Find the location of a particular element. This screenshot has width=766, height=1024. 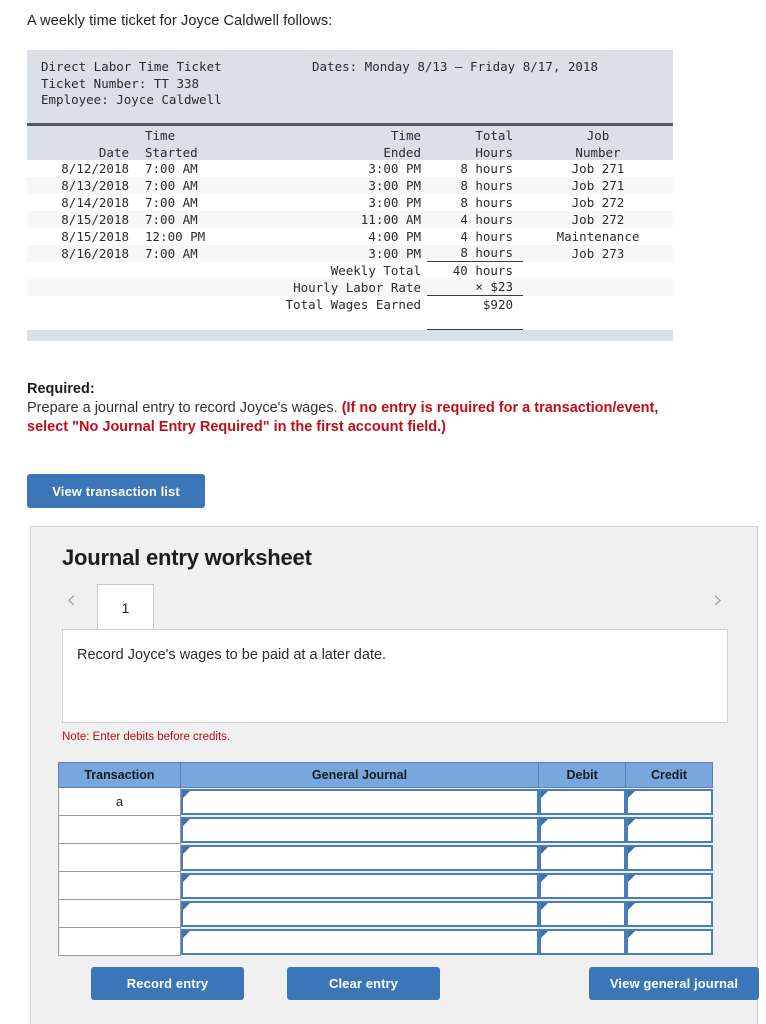

header-hours-top: Total is located at coordinates (475, 134).